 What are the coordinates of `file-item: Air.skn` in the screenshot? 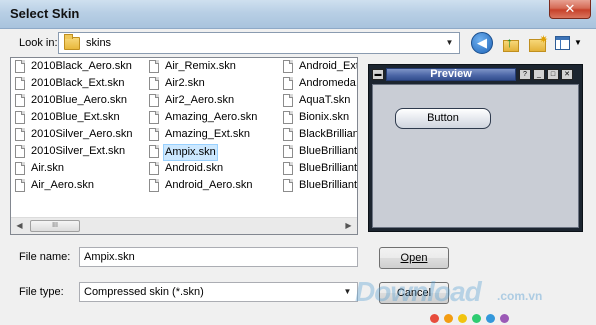 It's located at (79, 169).